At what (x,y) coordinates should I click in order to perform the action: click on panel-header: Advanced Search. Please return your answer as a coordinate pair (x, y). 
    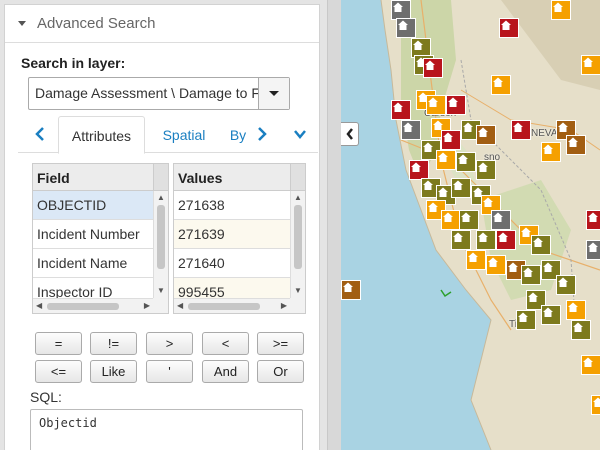
    Looking at the image, I should click on (162, 24).